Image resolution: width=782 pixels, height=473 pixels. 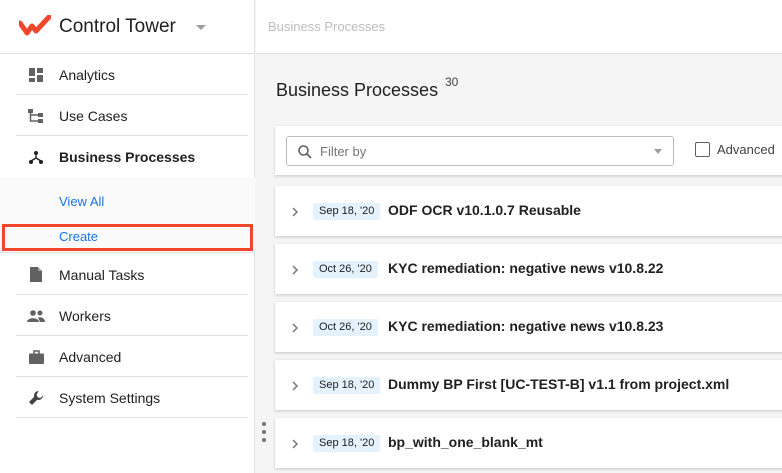 I want to click on sidebar-item-advanced: Advanced, so click(x=124, y=356).